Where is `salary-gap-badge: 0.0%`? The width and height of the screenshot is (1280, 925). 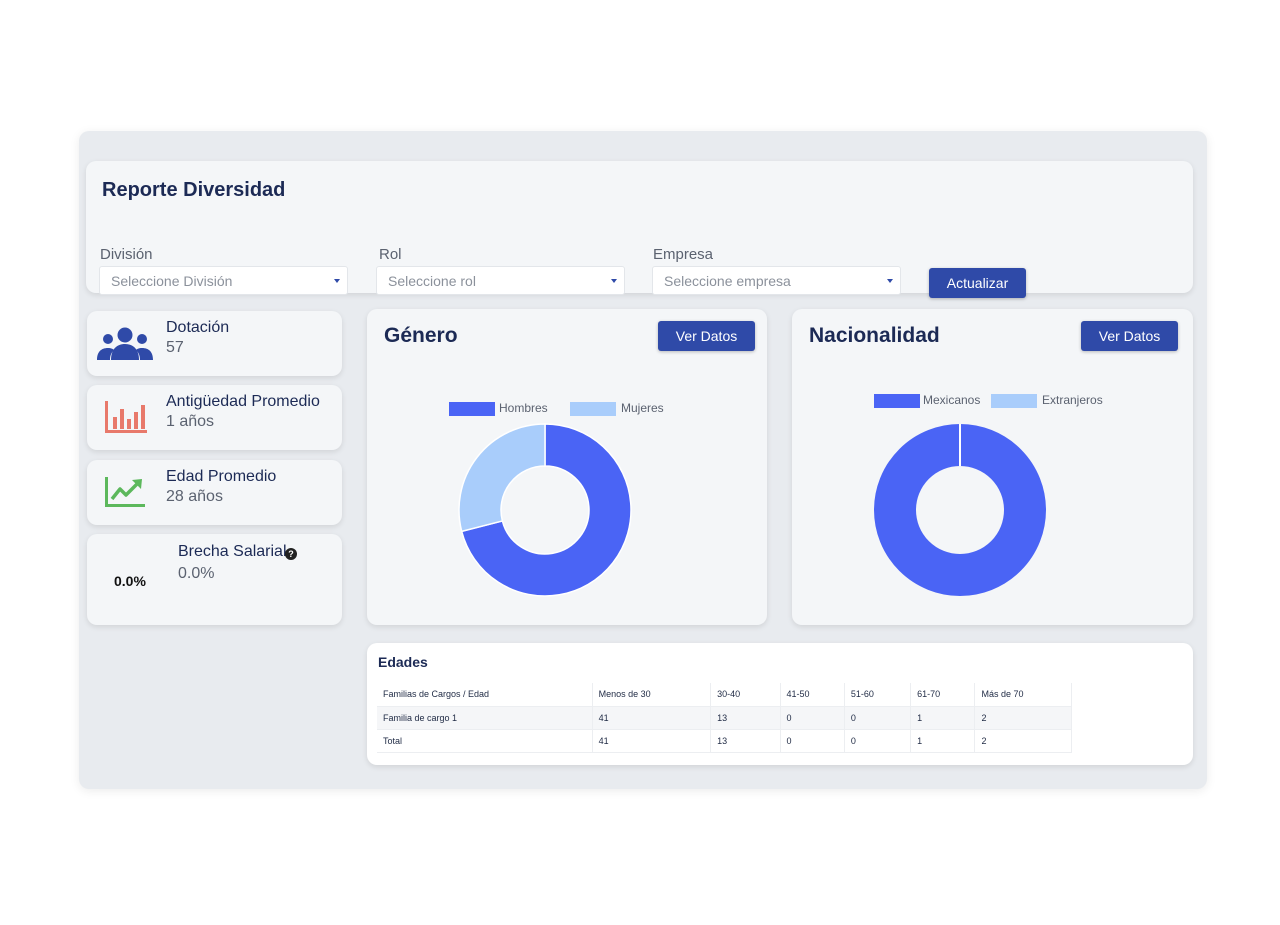
salary-gap-badge: 0.0% is located at coordinates (130, 581).